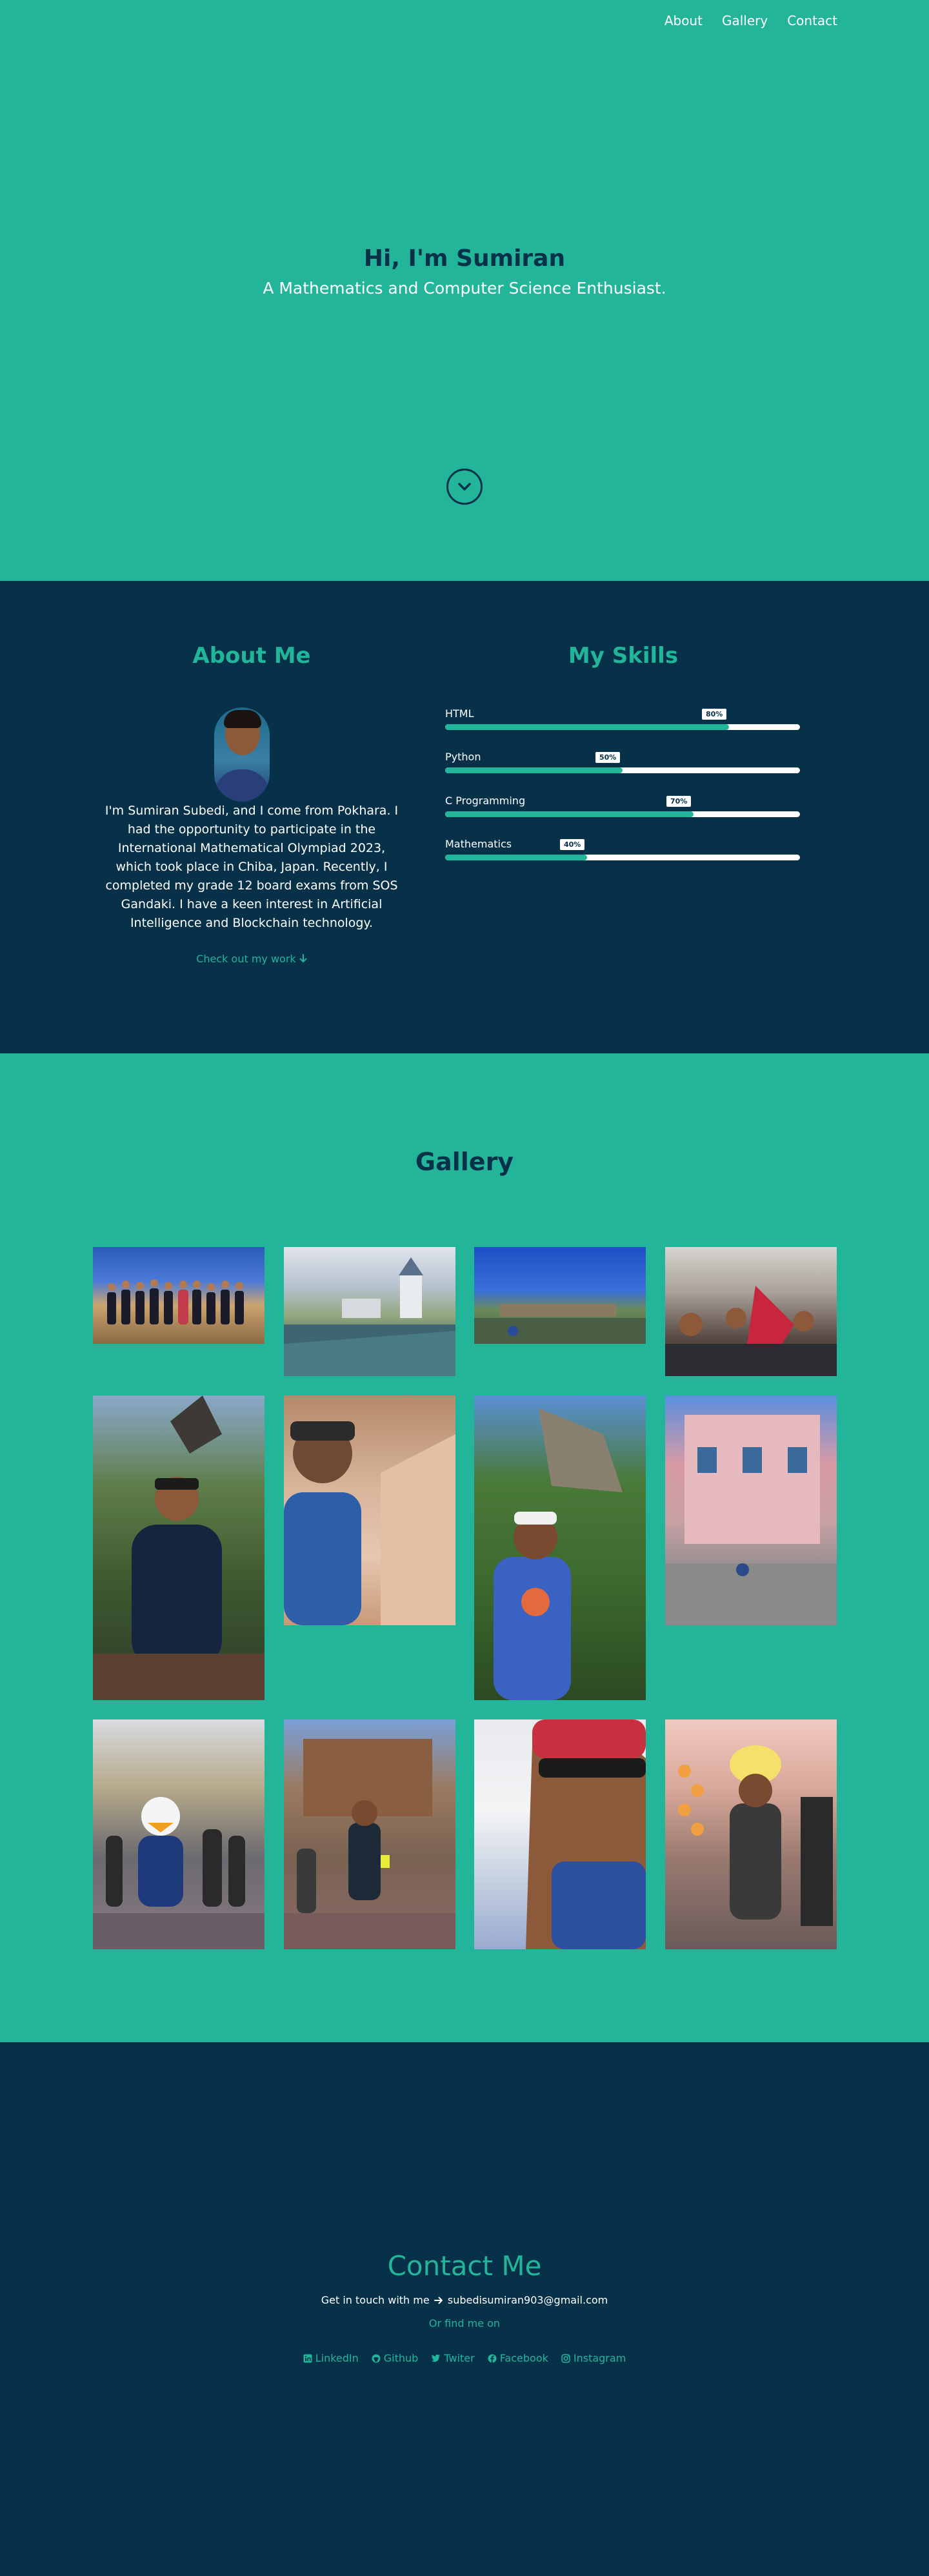 The height and width of the screenshot is (2576, 929). Describe the element at coordinates (622, 806) in the screenshot. I see `skill-c-programming: C Programming 70%` at that location.